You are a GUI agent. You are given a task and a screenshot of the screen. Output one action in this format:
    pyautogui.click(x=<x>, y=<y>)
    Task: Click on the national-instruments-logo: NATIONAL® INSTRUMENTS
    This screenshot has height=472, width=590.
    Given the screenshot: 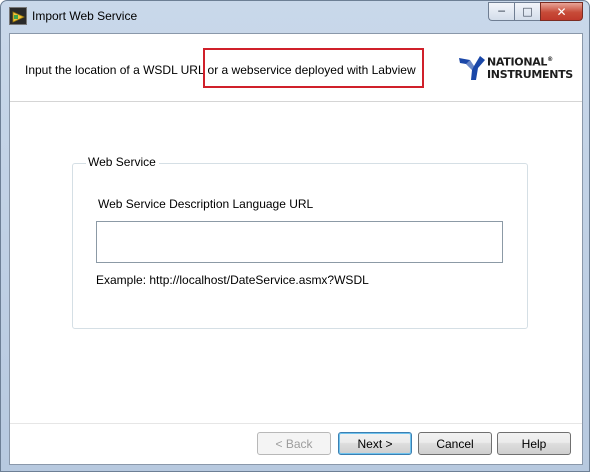 What is the action you would take?
    pyautogui.click(x=518, y=69)
    